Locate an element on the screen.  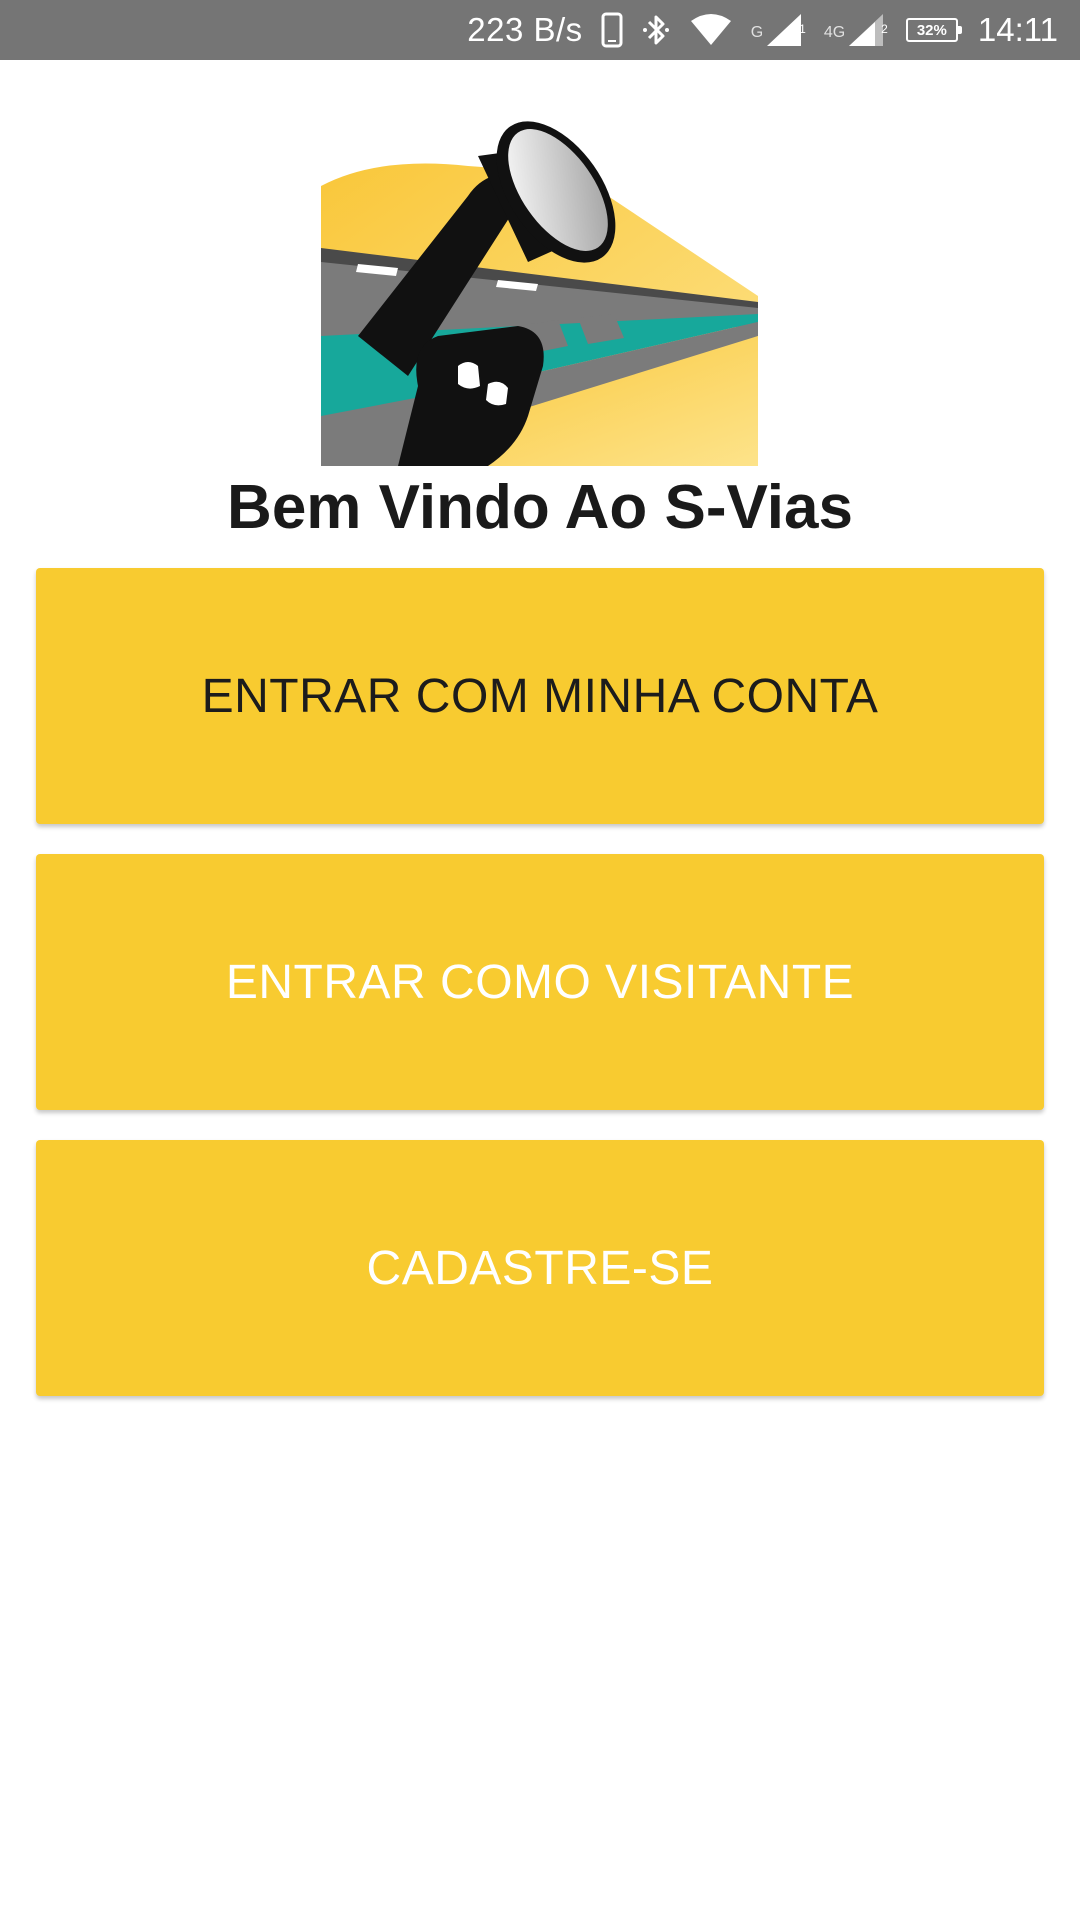
megaphone-fist-road-logo is located at coordinates (539, 293).